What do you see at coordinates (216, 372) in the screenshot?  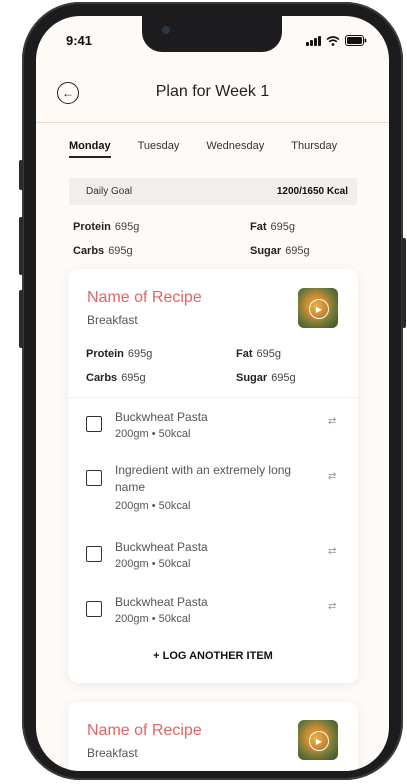 I see `recipe-macros: Protein 695g Fat 695g Carbs 695g Sugar 695g` at bounding box center [216, 372].